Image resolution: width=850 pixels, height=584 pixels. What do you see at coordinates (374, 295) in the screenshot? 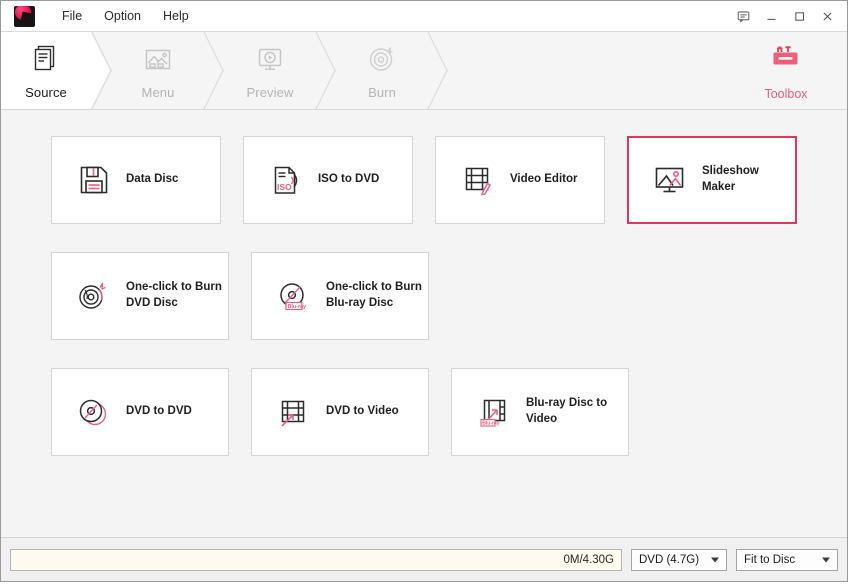
I see `tool-card-label: One-click to Burn Blu-ray Disc` at bounding box center [374, 295].